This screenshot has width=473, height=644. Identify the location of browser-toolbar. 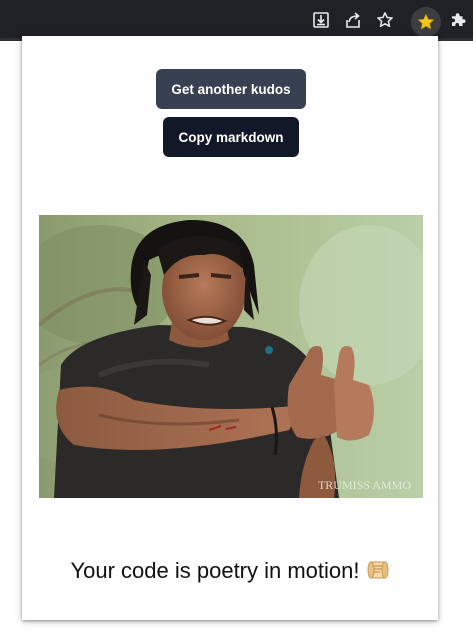
(236, 20).